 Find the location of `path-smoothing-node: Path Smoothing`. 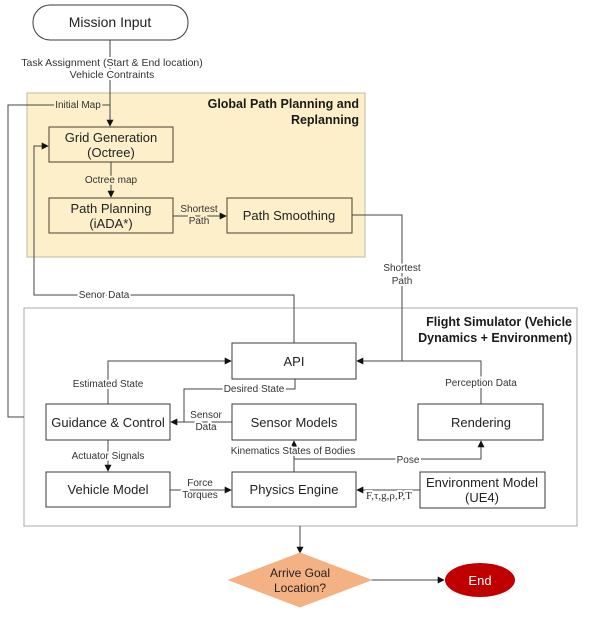

path-smoothing-node: Path Smoothing is located at coordinates (289, 215).